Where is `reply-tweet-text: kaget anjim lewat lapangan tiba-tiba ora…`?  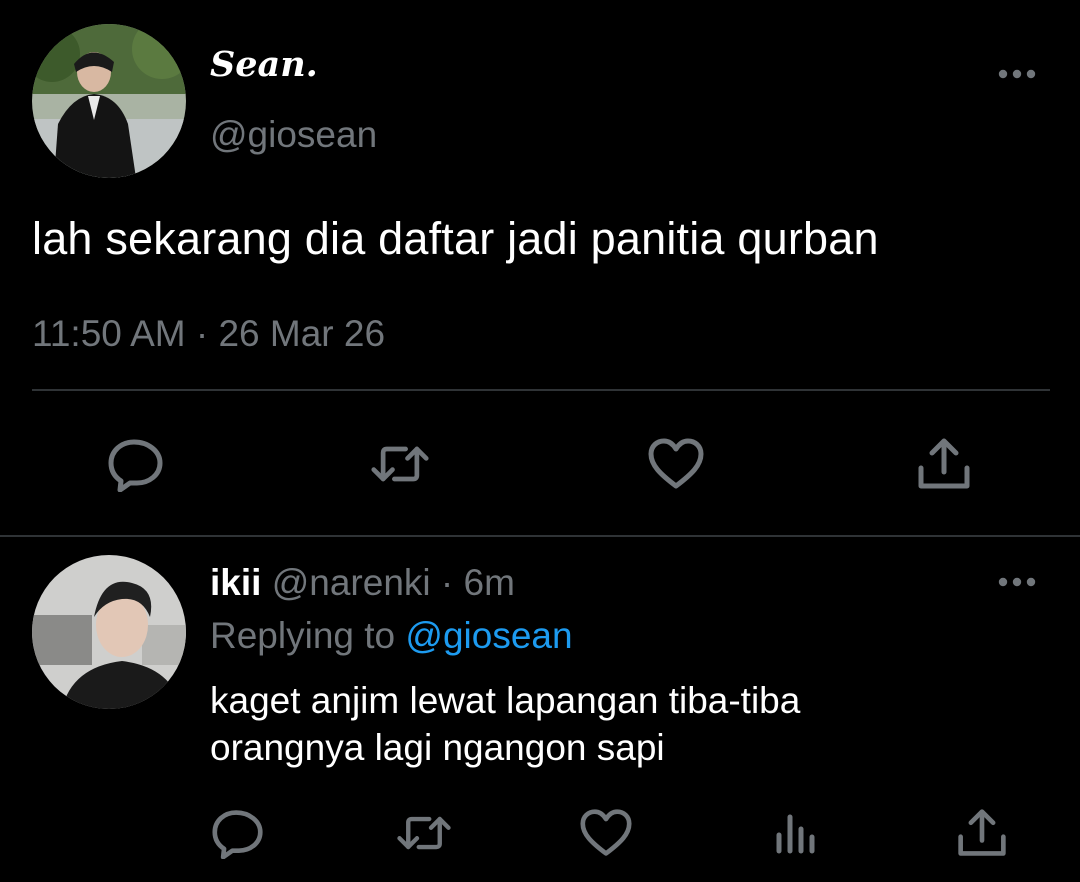
reply-tweet-text: kaget anjim lewat lapangan tiba-tiba ora… is located at coordinates (630, 724).